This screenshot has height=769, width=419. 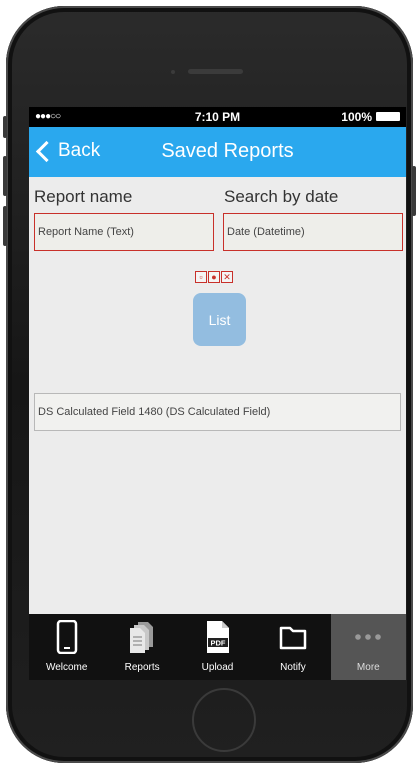 What do you see at coordinates (313, 232) in the screenshot?
I see `date-field: Date (Datetime)` at bounding box center [313, 232].